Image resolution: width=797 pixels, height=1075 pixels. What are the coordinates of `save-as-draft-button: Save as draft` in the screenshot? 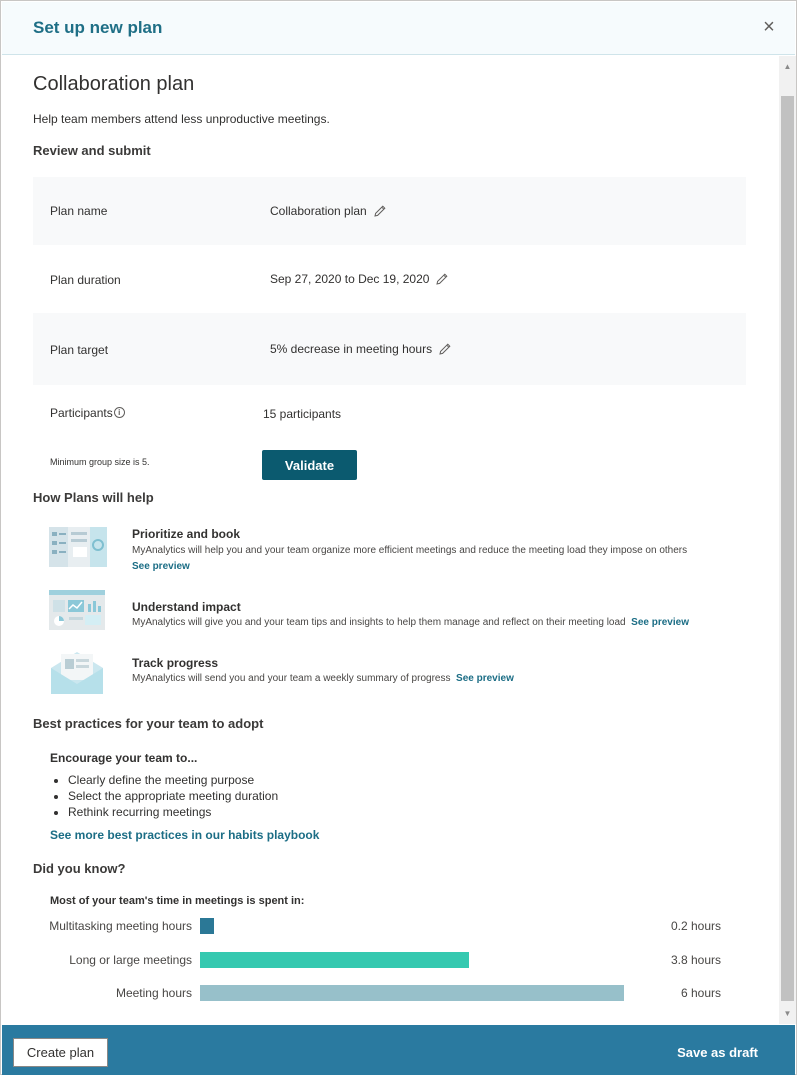 It's located at (717, 1052).